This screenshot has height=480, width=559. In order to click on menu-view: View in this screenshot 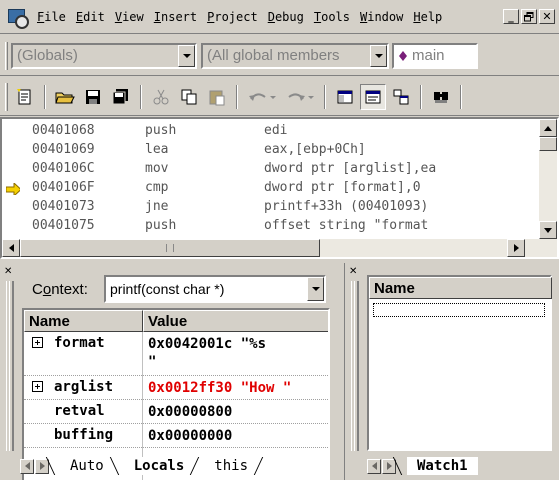, I will do `click(129, 17)`.